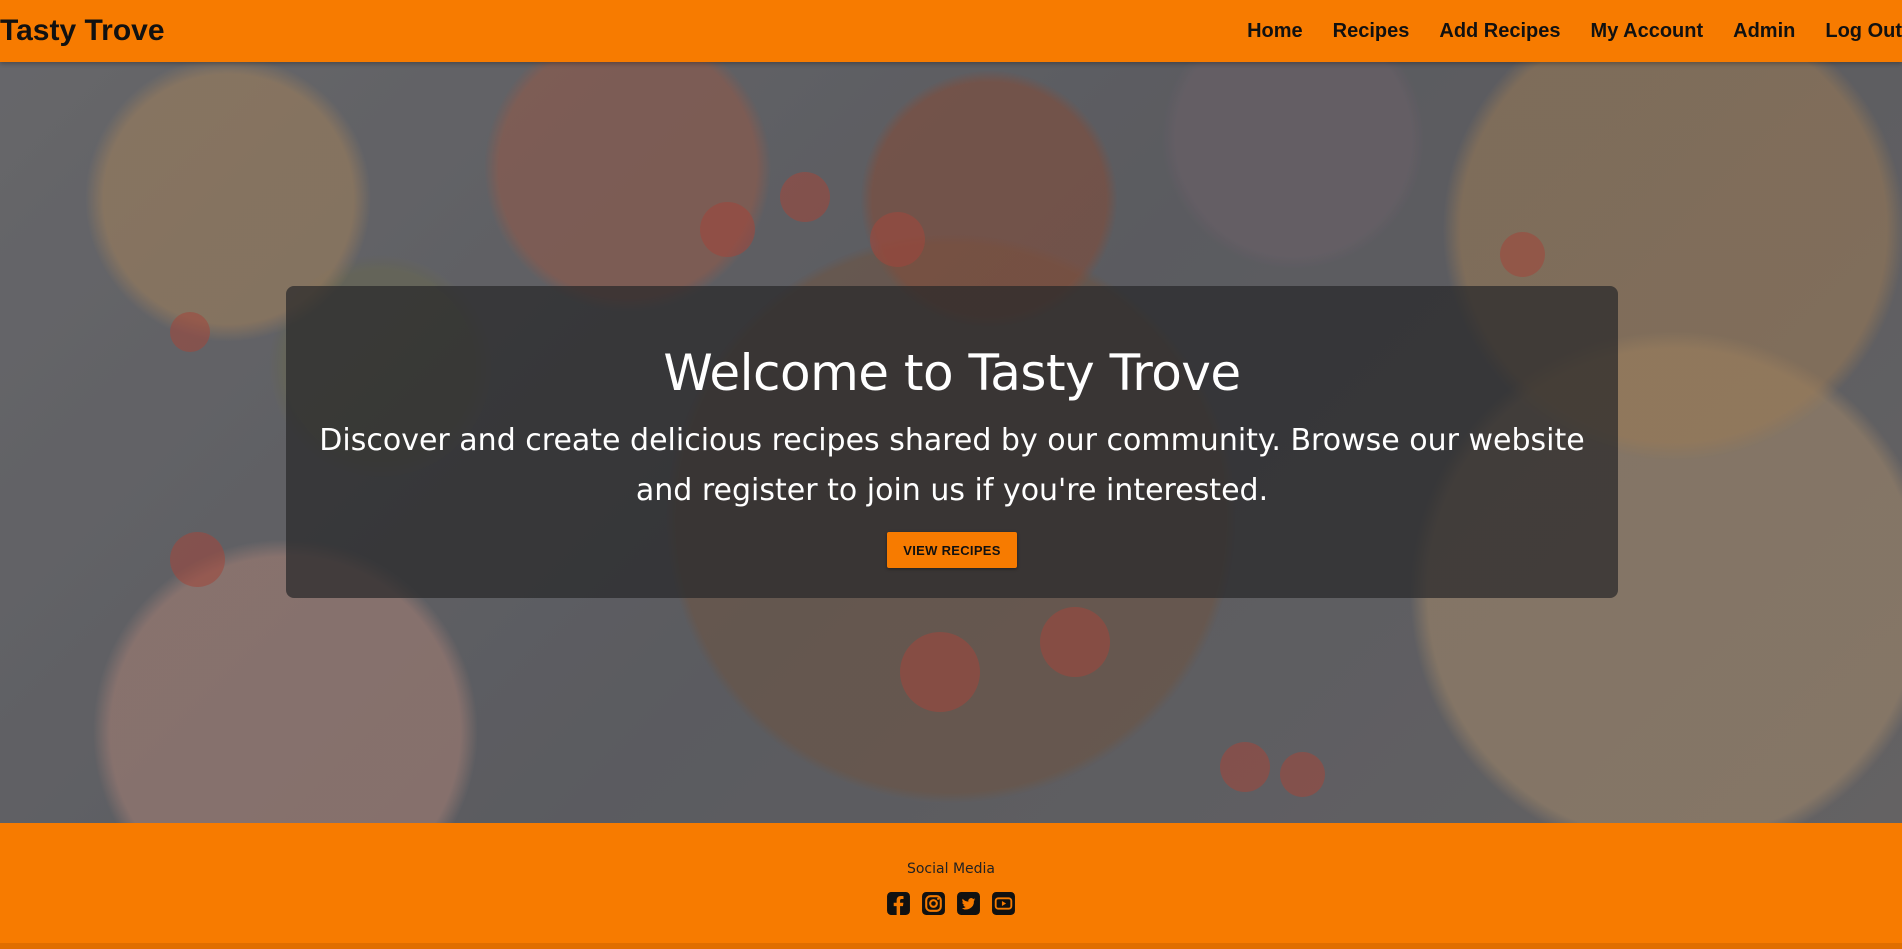  Describe the element at coordinates (1275, 31) in the screenshot. I see `nav-home: Home` at that location.